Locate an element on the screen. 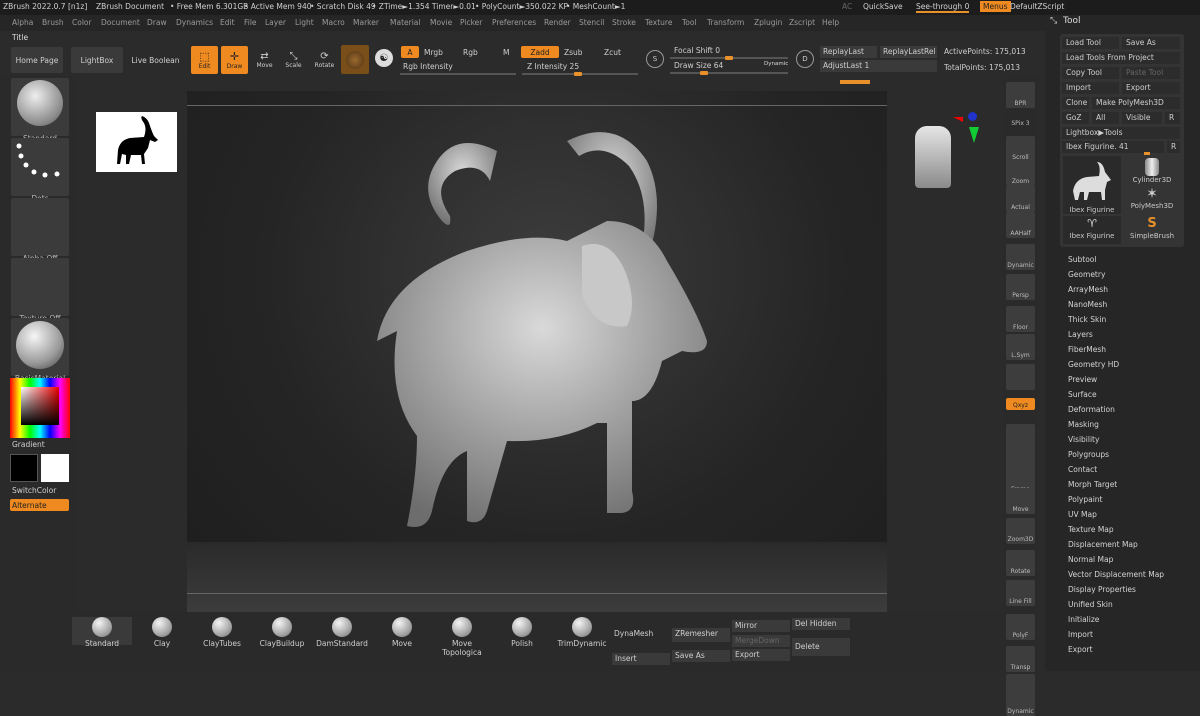 This screenshot has width=1200, height=716. rgb-intensity-slider: Rgb Intensity is located at coordinates (428, 66).